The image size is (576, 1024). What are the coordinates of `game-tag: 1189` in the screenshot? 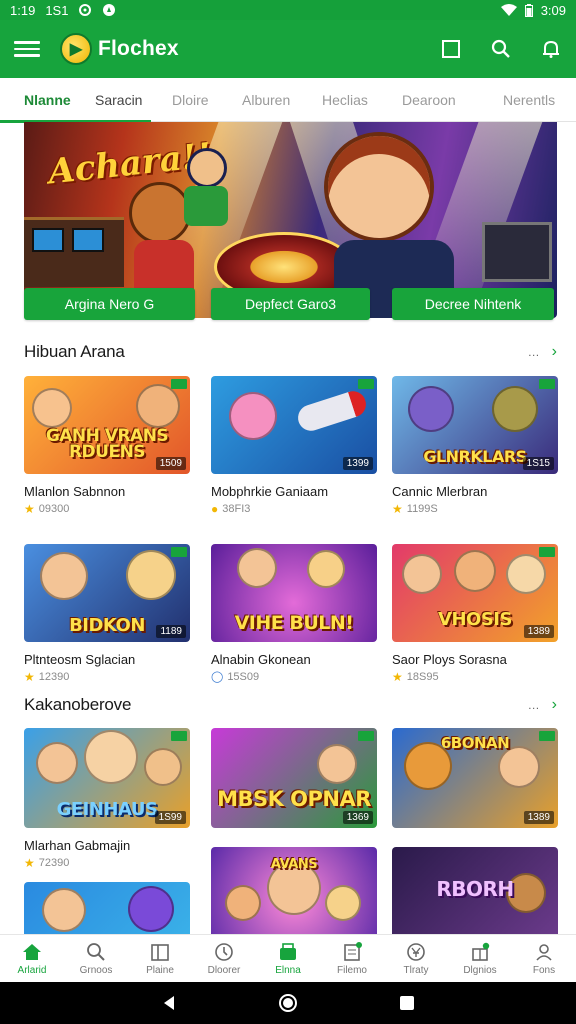 It's located at (171, 631).